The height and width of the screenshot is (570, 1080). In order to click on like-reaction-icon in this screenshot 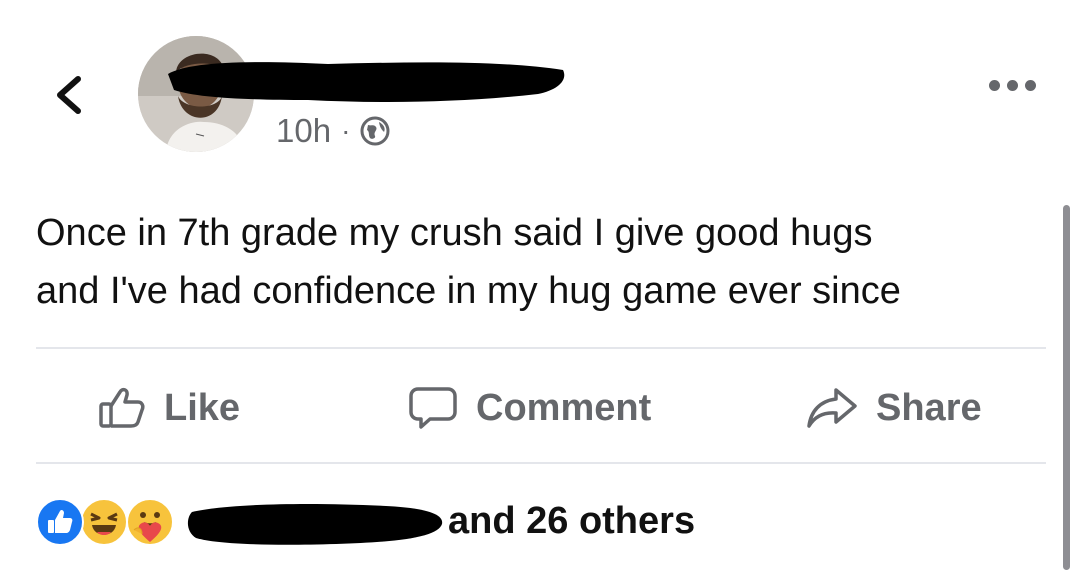, I will do `click(60, 522)`.